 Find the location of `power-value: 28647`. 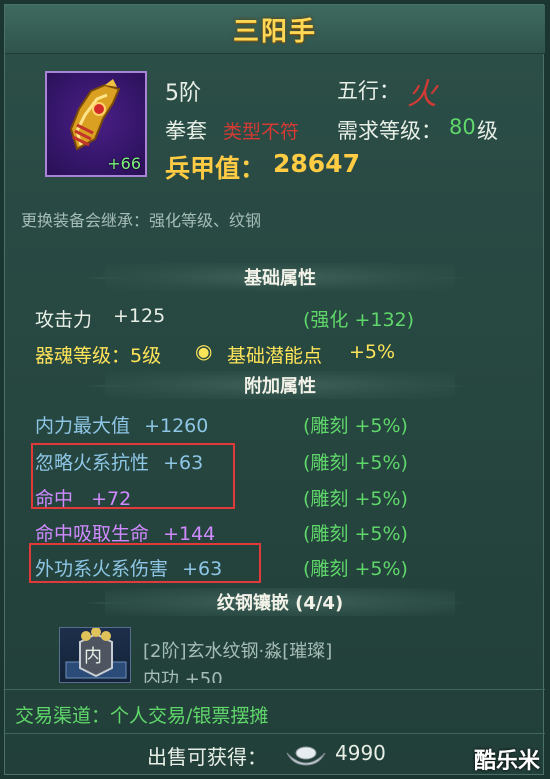

power-value: 28647 is located at coordinates (316, 163).